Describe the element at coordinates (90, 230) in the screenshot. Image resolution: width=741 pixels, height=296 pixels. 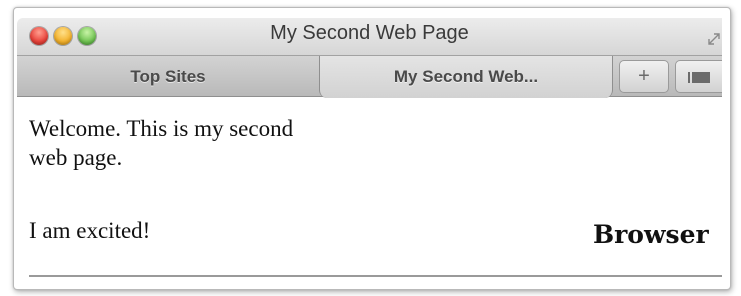
I see `excited-text: I am excited!` at that location.